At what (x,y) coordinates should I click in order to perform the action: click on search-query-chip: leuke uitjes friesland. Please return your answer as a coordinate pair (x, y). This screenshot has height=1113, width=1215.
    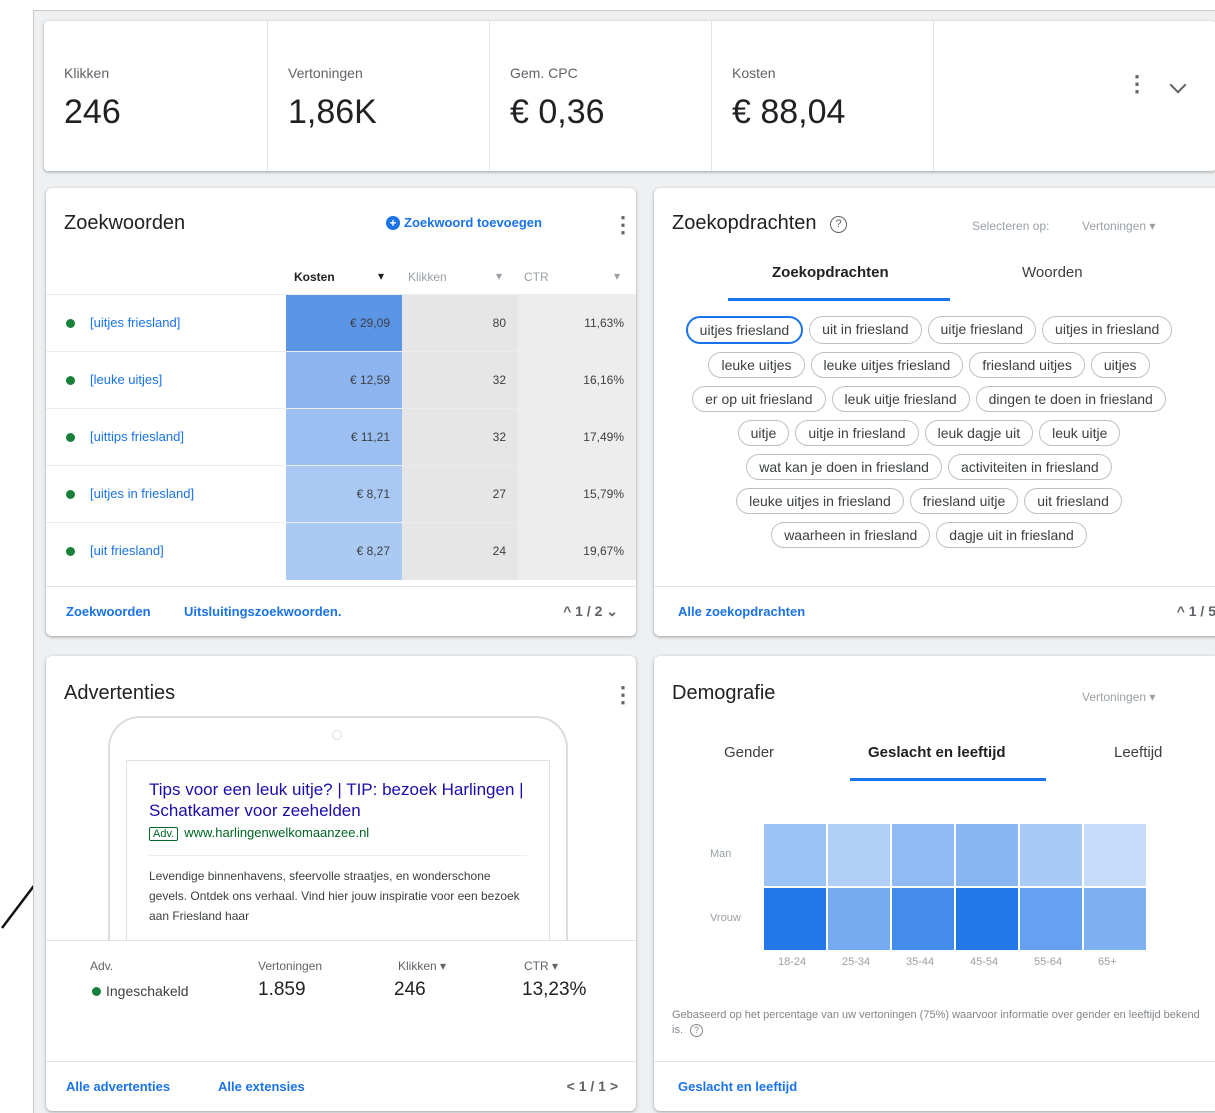
    Looking at the image, I should click on (887, 365).